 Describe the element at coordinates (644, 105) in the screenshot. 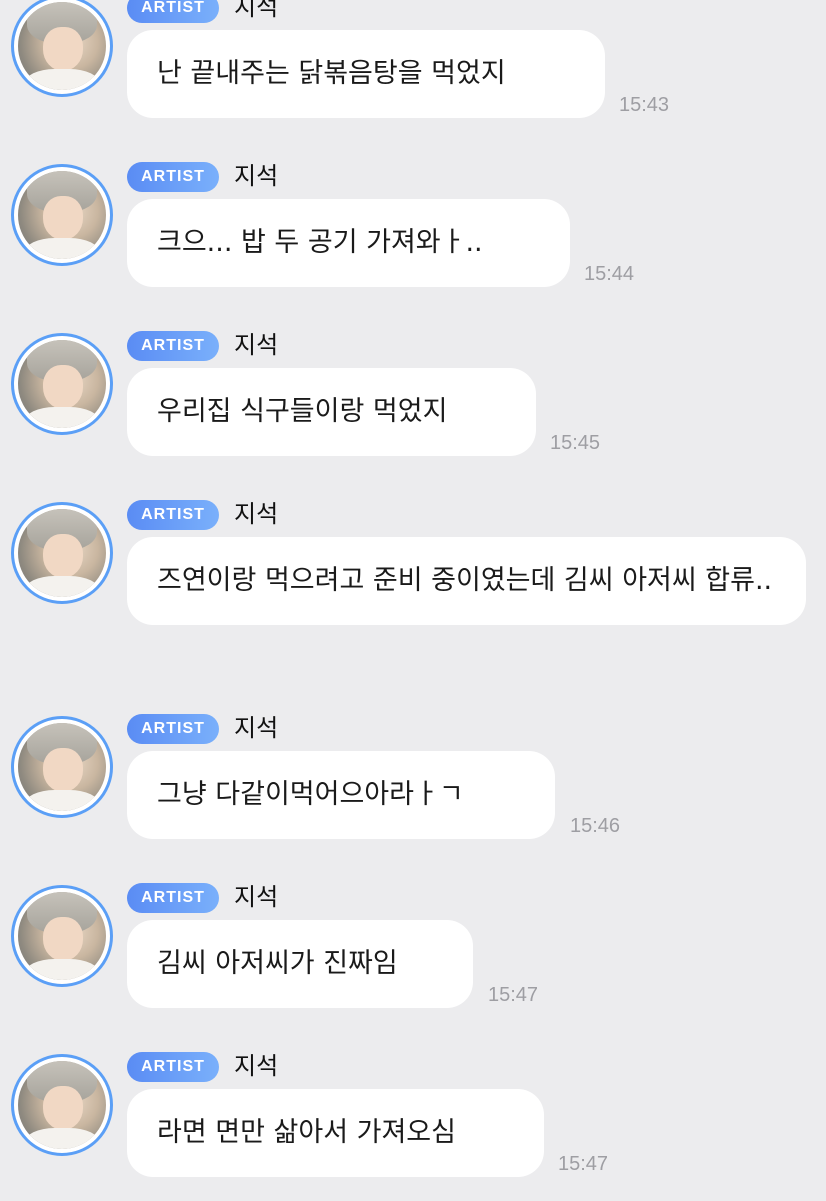

I see `message-timestamp: 15:43` at that location.